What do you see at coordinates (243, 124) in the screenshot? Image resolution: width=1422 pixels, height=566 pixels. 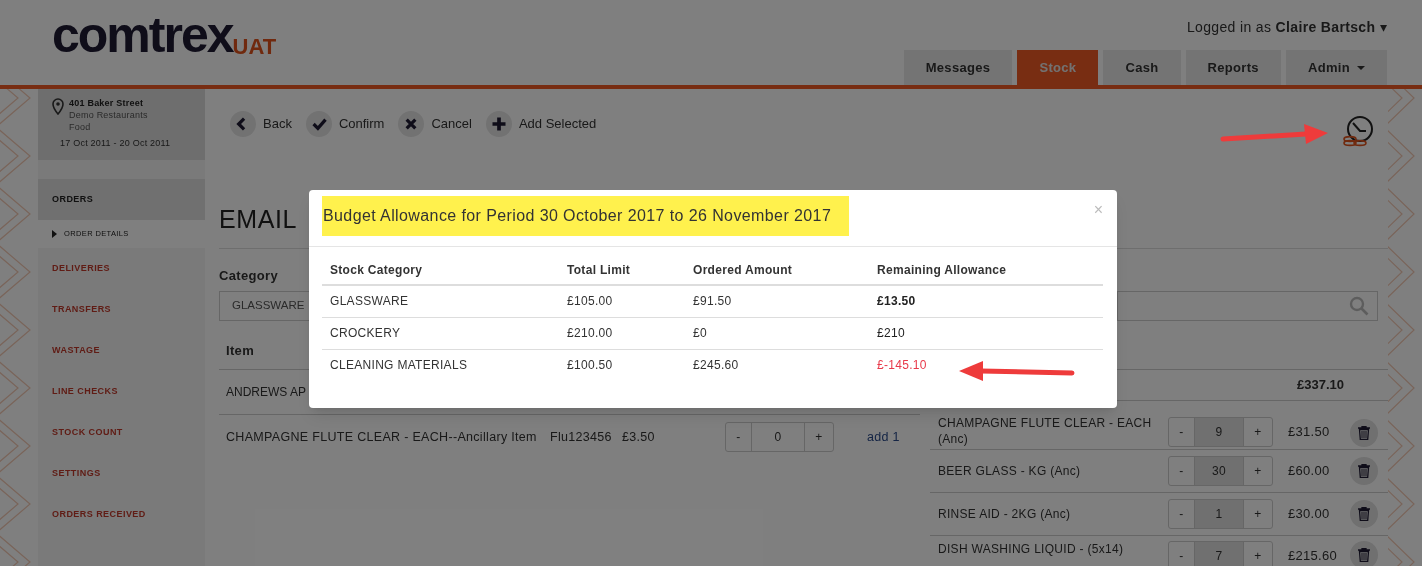 I see `back-icon` at bounding box center [243, 124].